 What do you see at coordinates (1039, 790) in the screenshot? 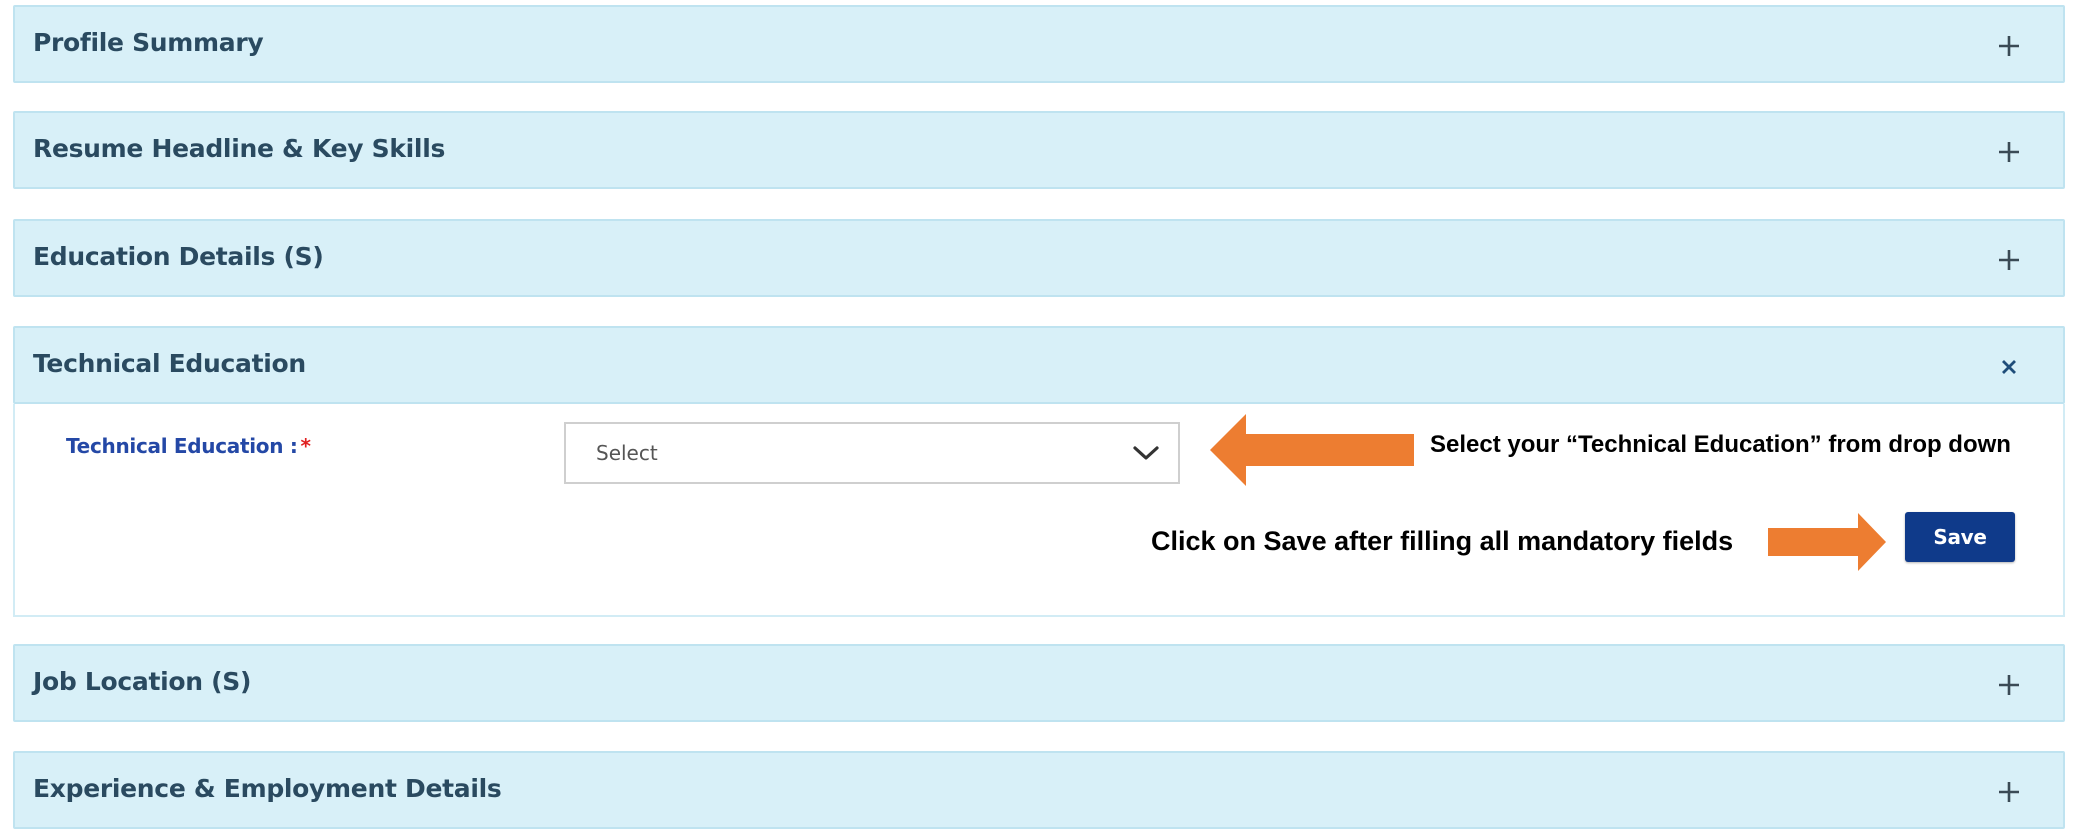
I see `panel-header-experience-employment: Experience & Employment Details` at bounding box center [1039, 790].